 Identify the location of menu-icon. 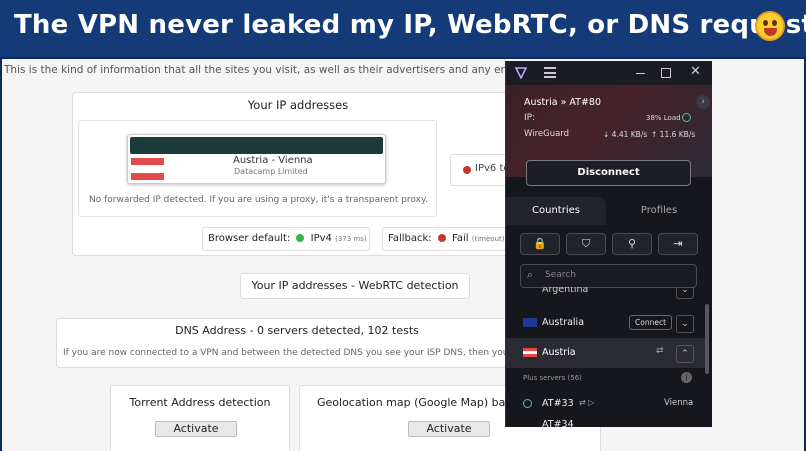
(550, 72).